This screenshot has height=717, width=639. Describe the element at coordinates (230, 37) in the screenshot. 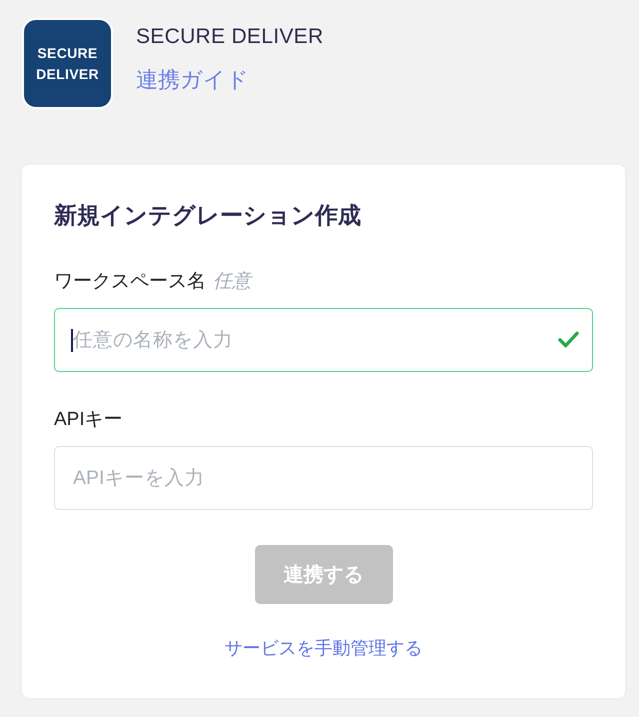

I see `app-name: SECURE DELIVER` at that location.